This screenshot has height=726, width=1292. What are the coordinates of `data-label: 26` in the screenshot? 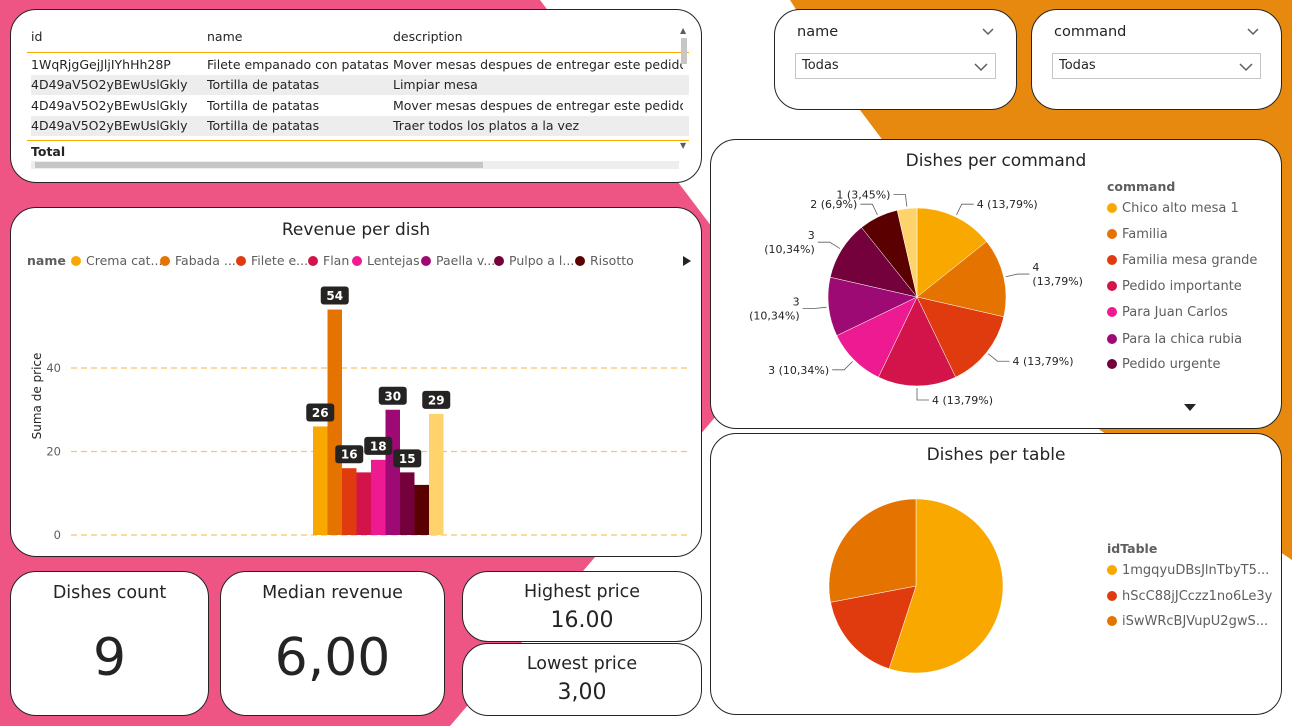 It's located at (320, 413).